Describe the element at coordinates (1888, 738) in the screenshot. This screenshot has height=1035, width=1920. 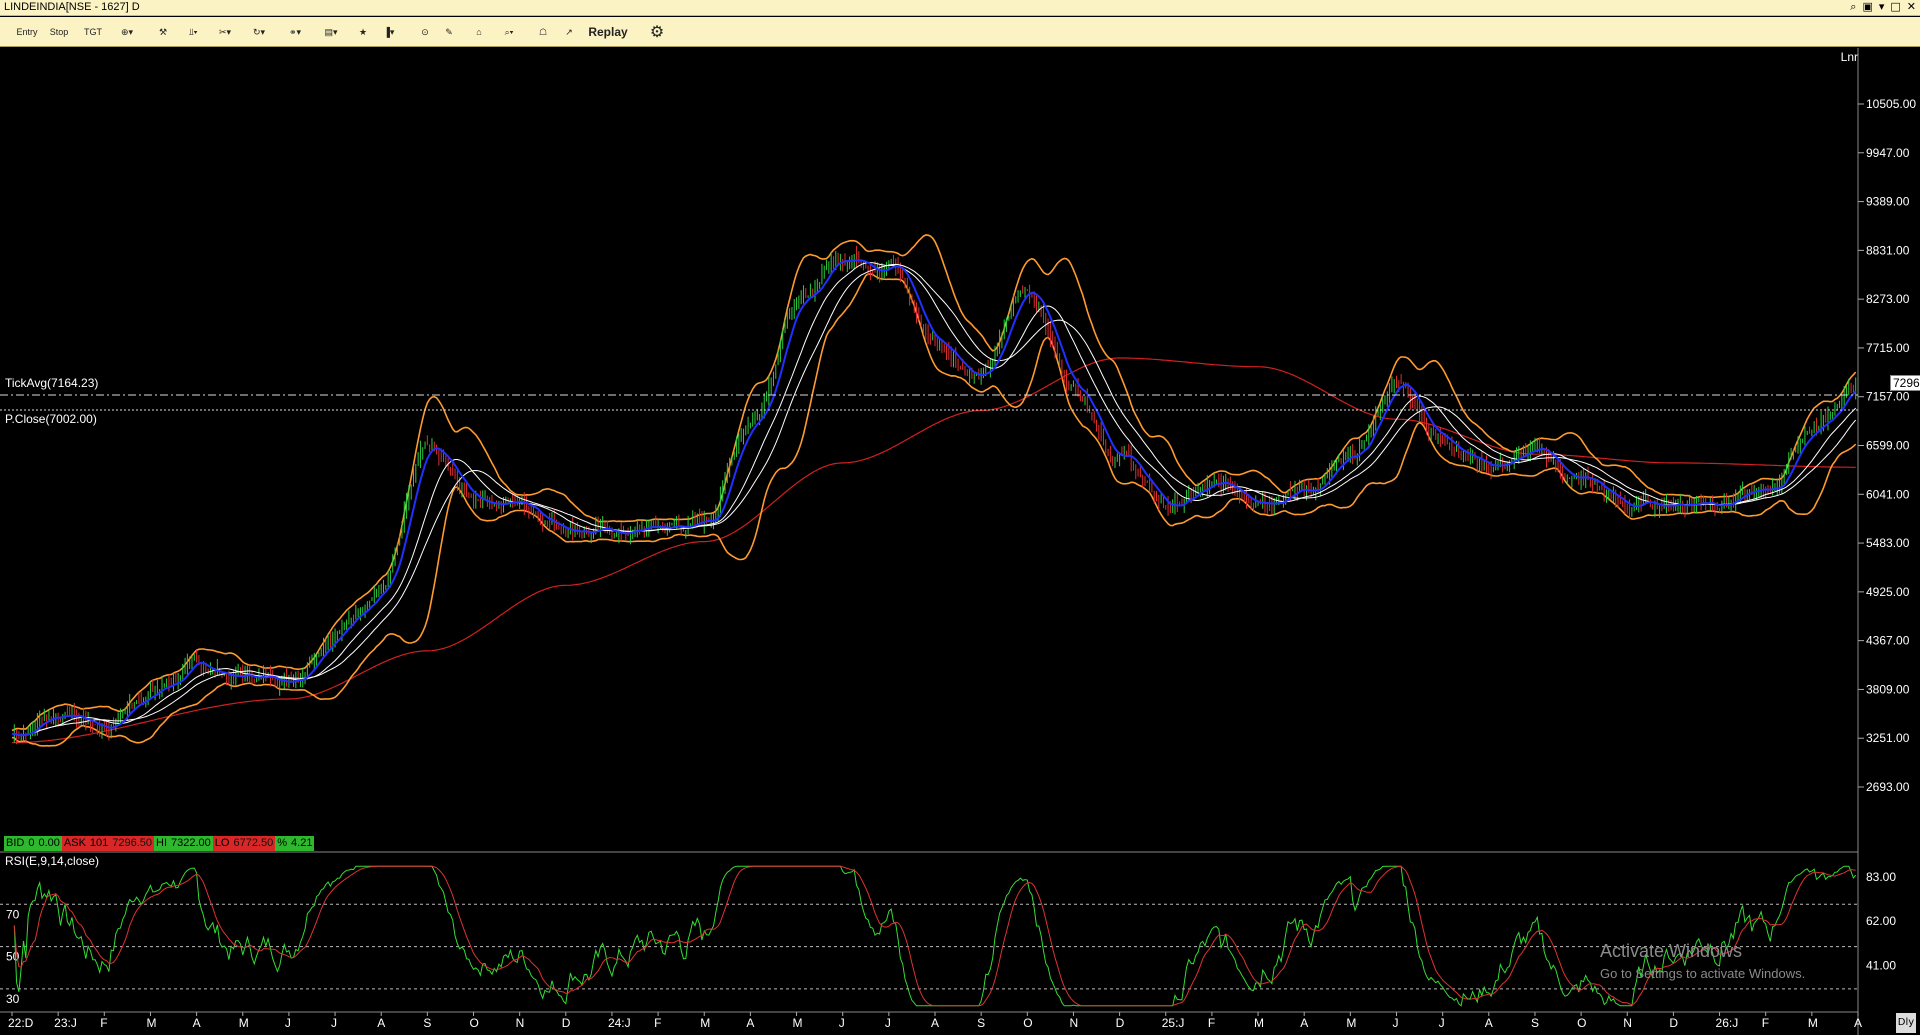
I see `price-axis-label: 3251.00` at that location.